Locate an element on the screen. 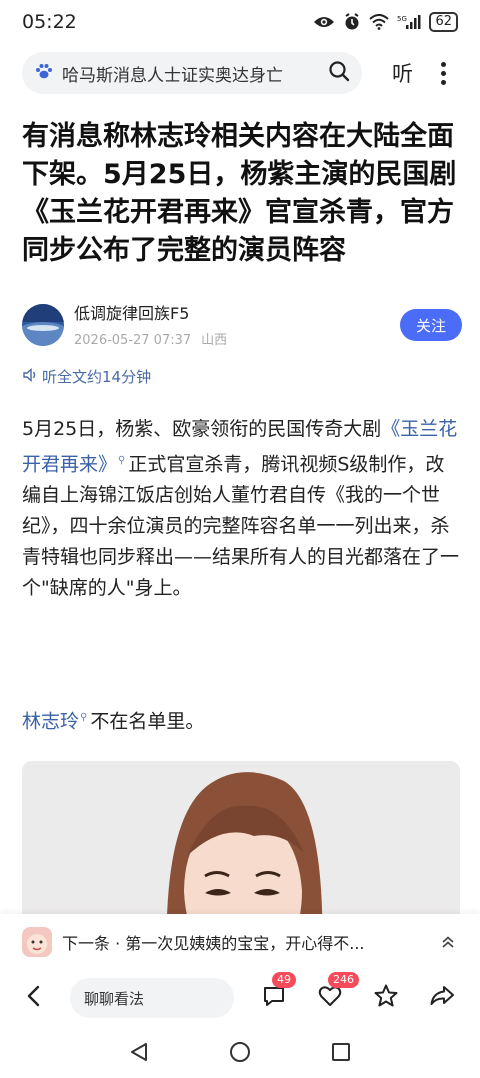  publish-location: 山西 is located at coordinates (214, 340).